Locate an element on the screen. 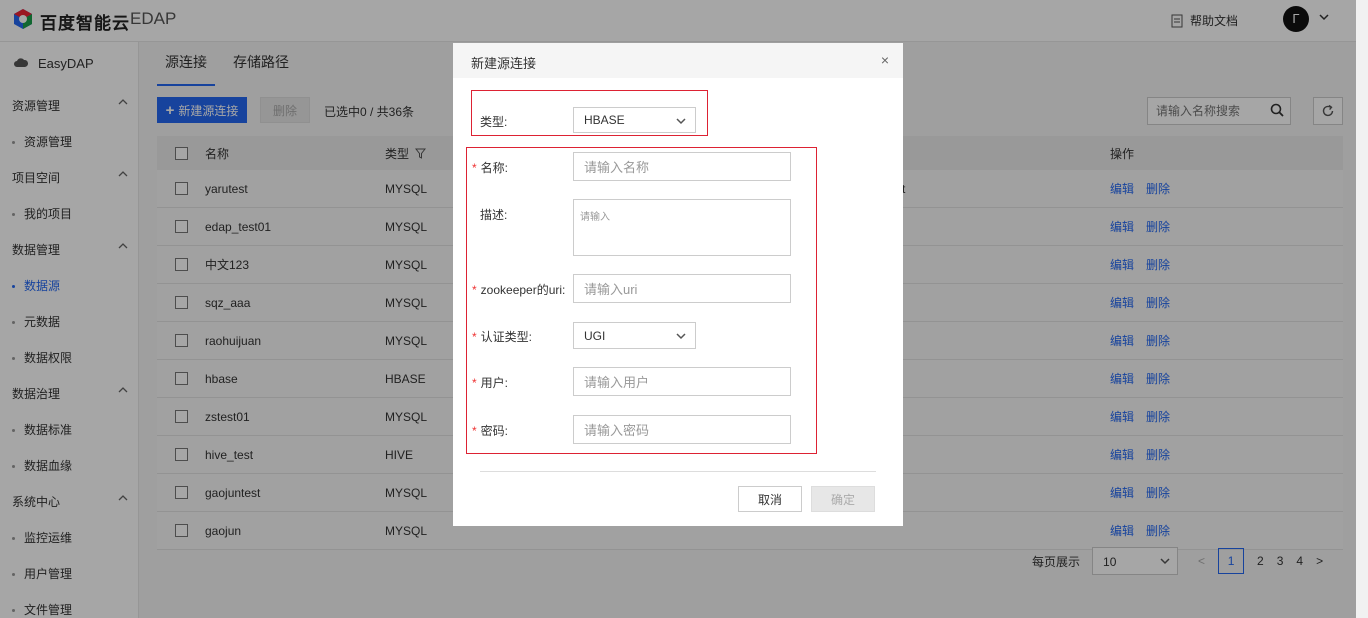 This screenshot has width=1368, height=618. zookeeper-uri-input: 请输入uri is located at coordinates (682, 288).